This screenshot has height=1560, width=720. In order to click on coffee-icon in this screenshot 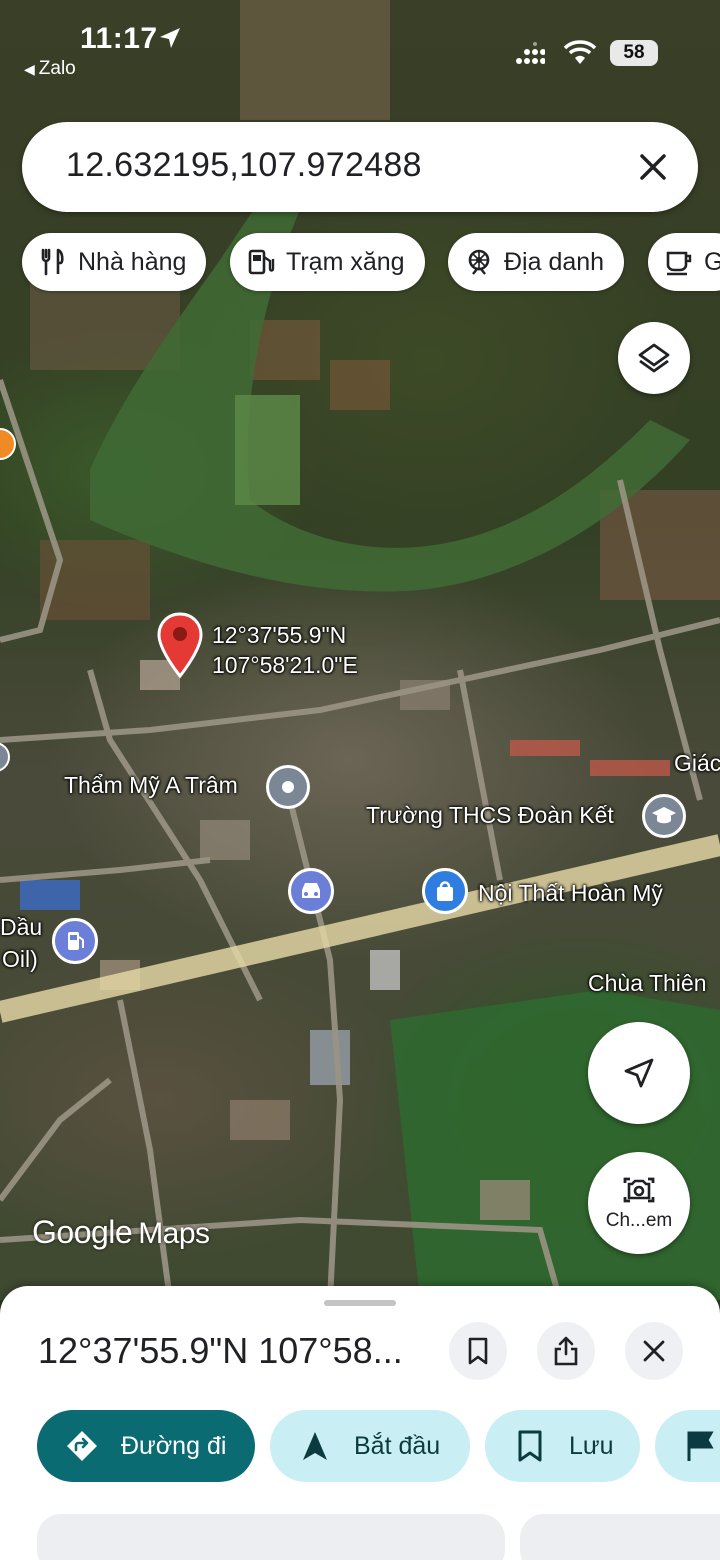, I will do `click(679, 263)`.